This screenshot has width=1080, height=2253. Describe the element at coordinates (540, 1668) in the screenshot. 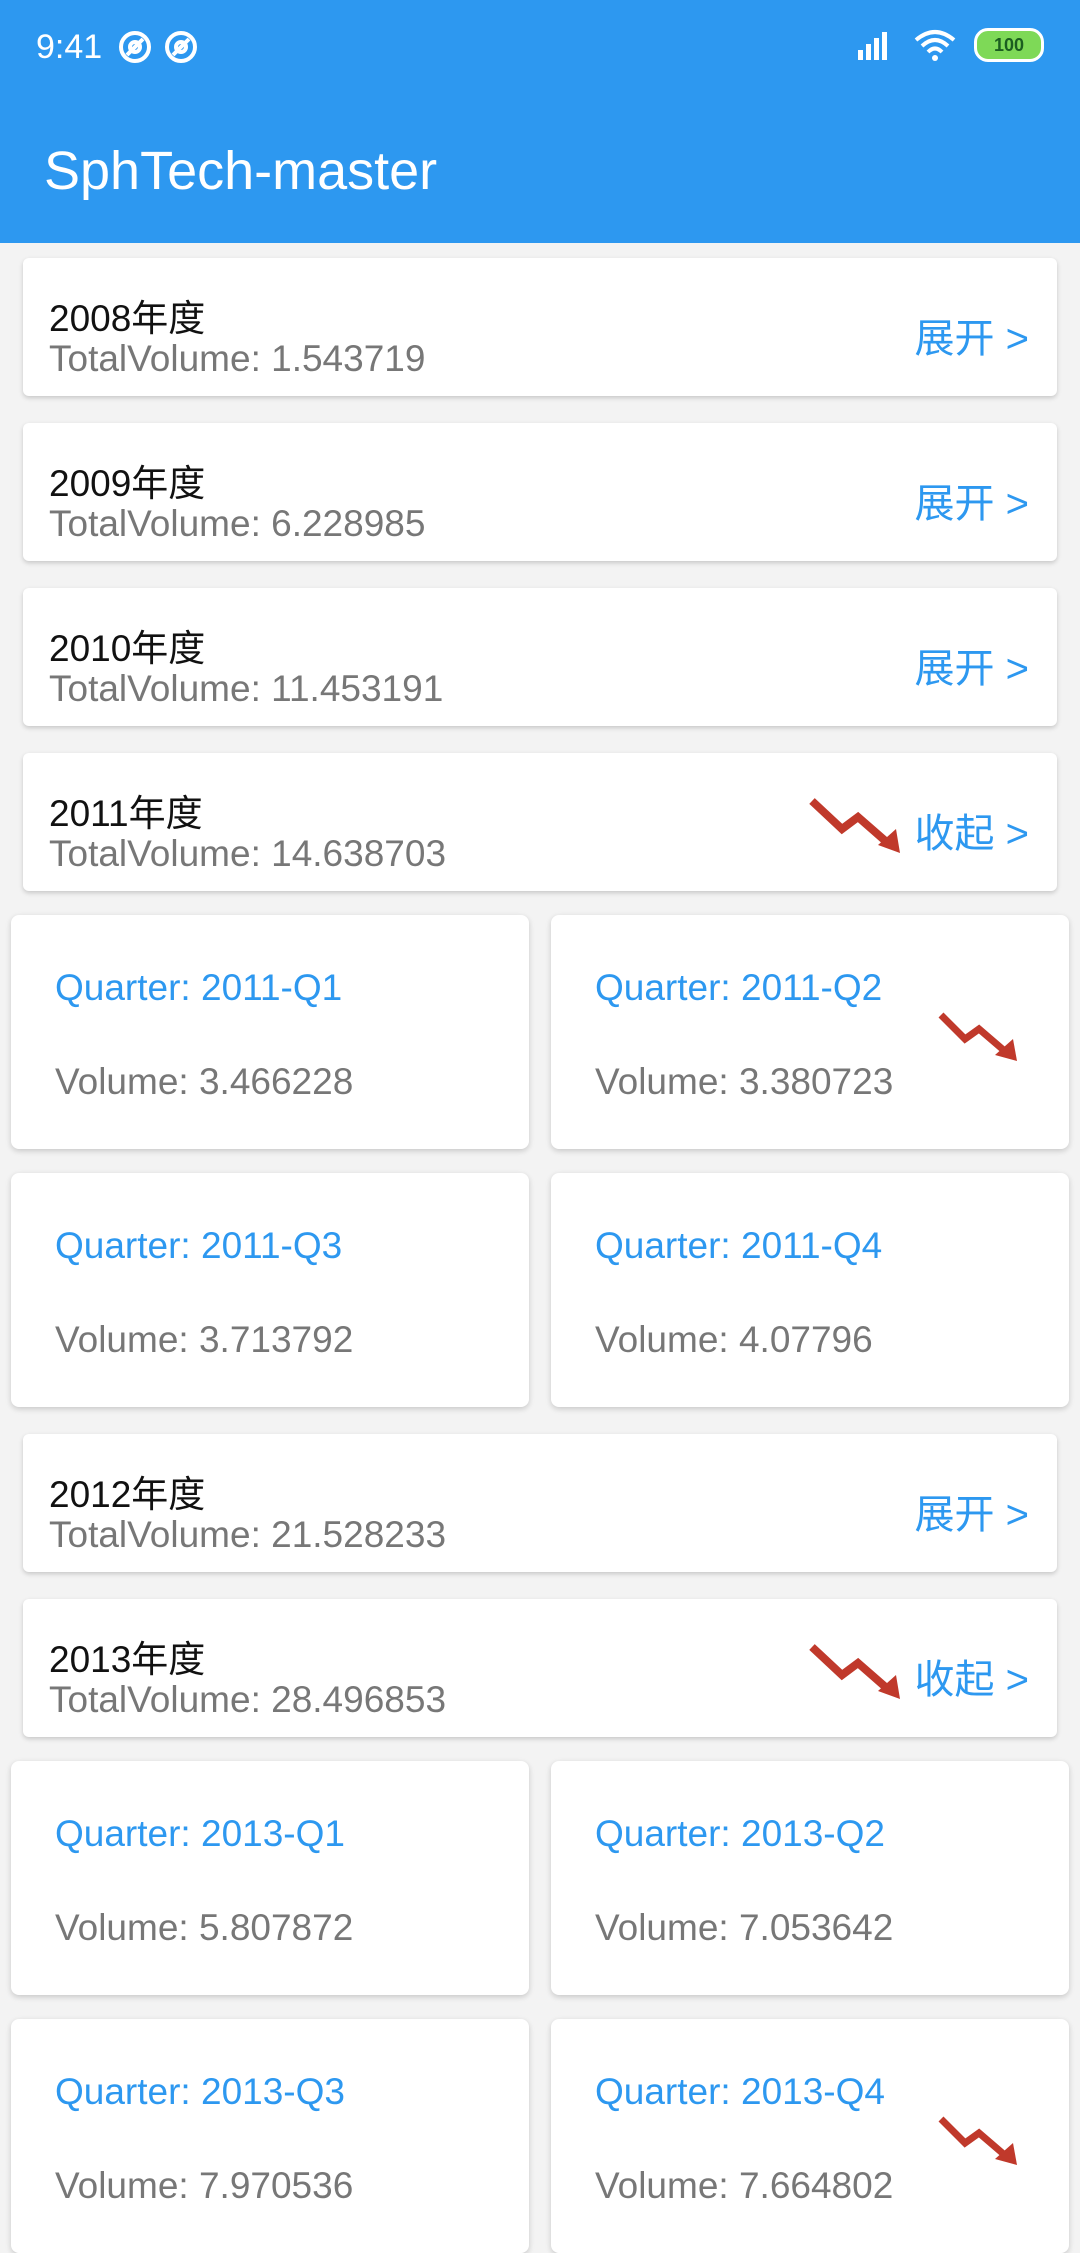

I see `year-card-2013: 2013年度 TotalVolume: 28.496853 收起 >` at that location.